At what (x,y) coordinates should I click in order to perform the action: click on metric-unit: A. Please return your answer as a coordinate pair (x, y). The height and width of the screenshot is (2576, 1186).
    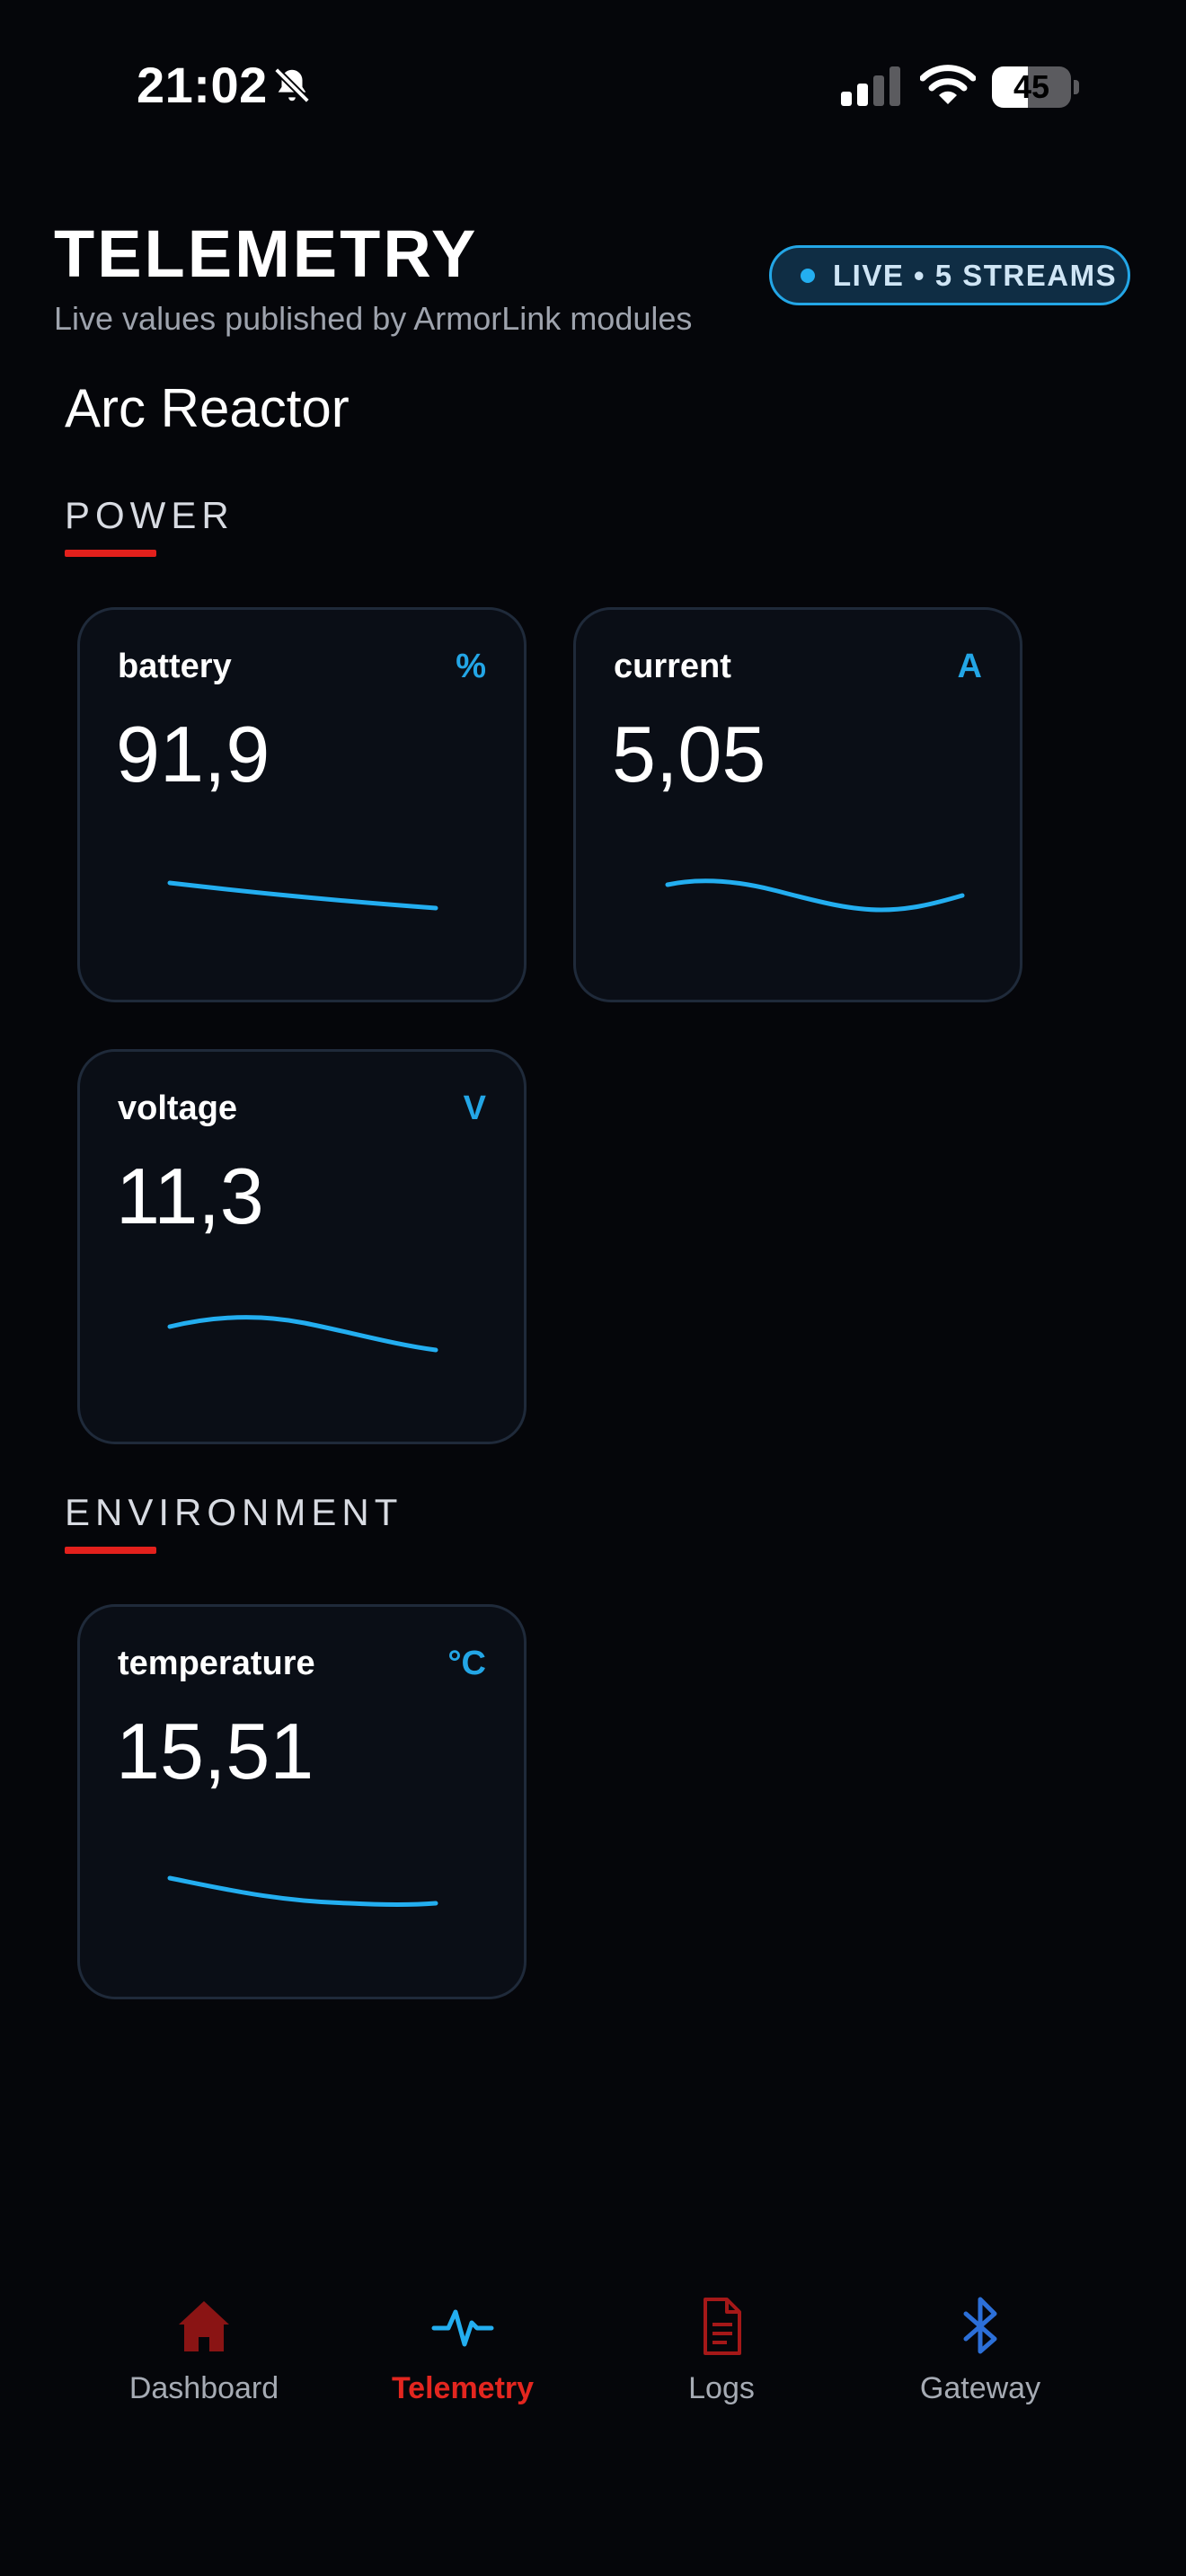
    Looking at the image, I should click on (970, 666).